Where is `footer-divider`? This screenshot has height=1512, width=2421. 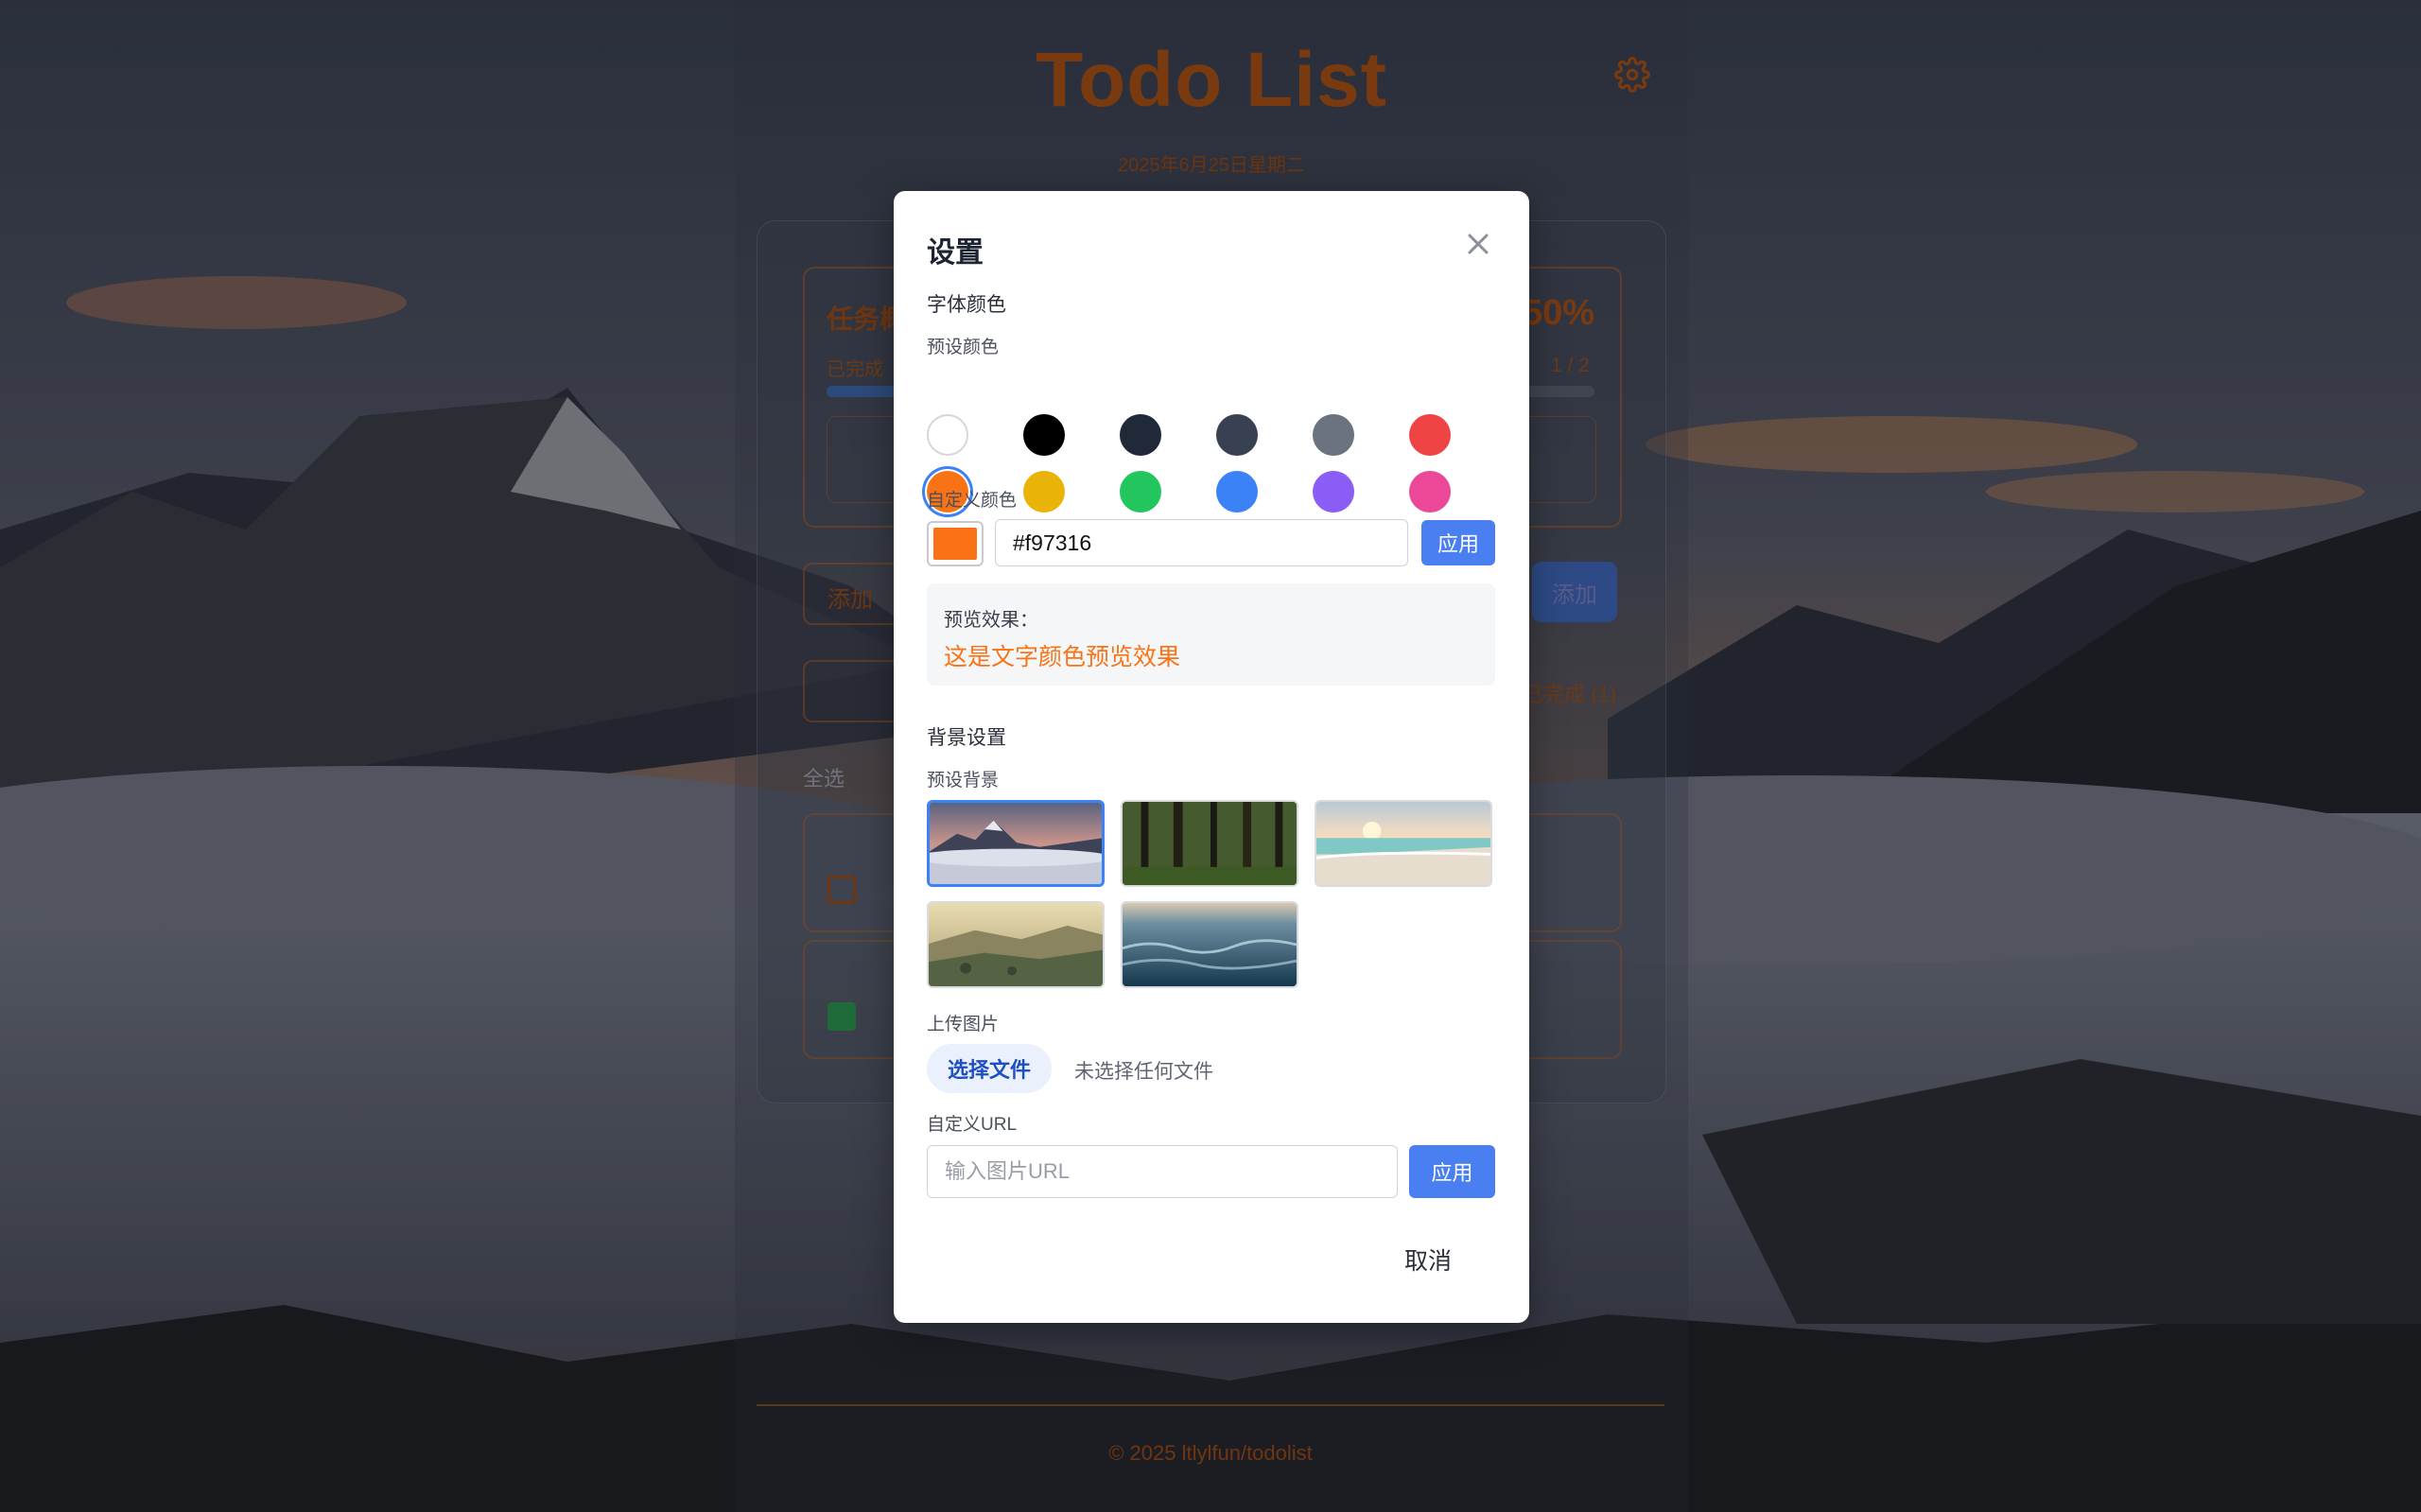
footer-divider is located at coordinates (1210, 1405).